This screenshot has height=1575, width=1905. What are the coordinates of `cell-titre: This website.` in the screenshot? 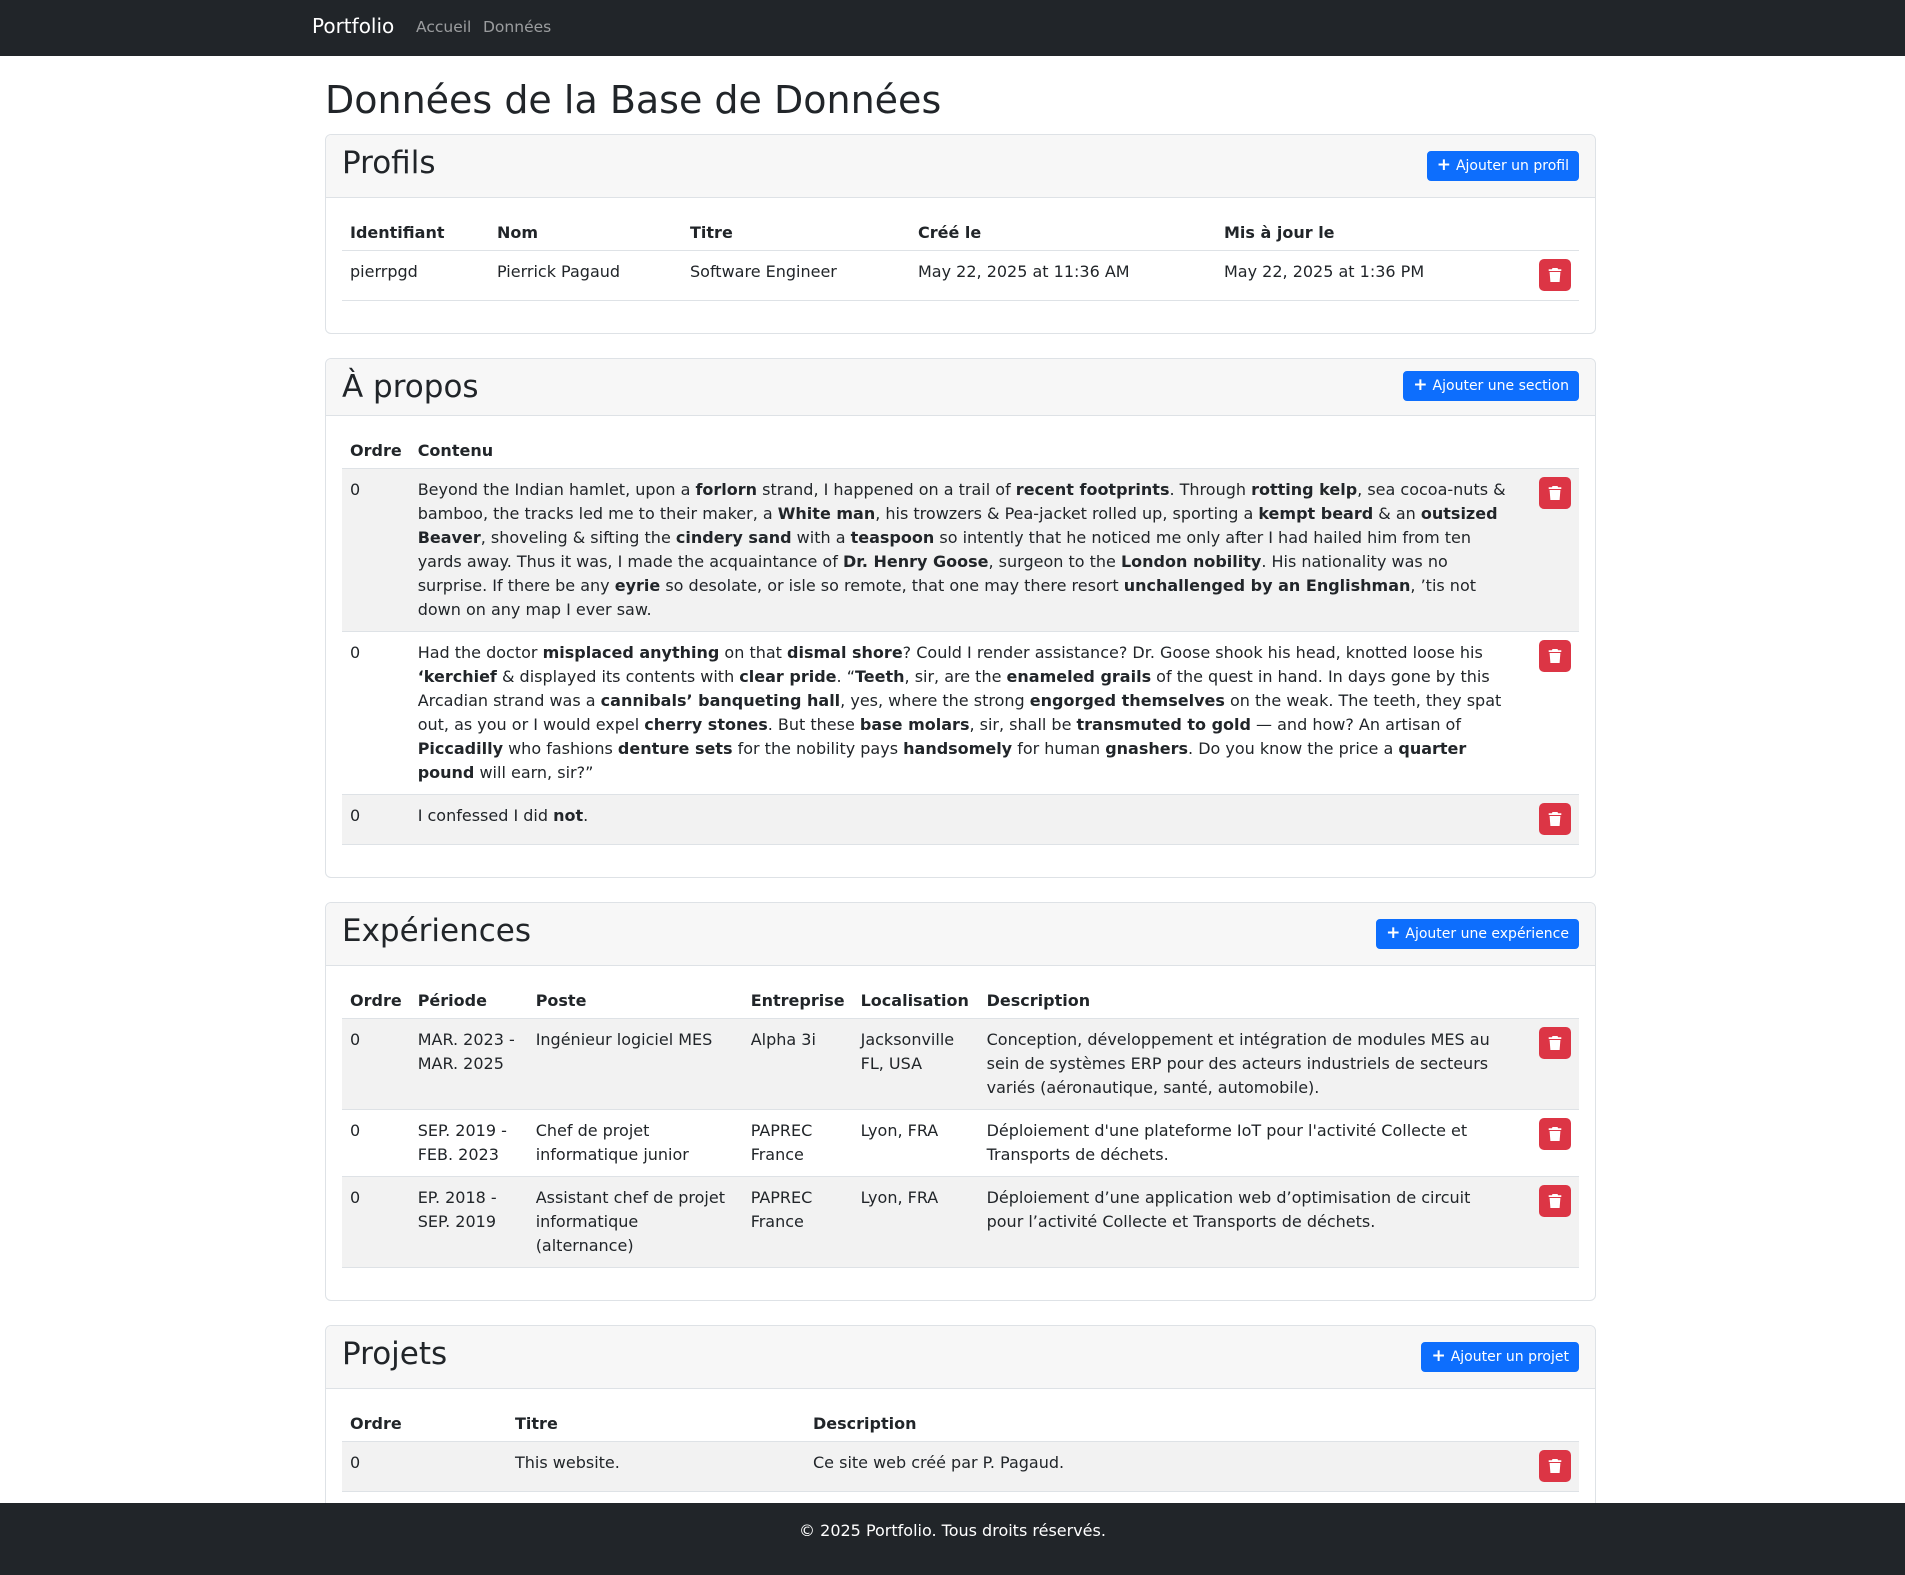 It's located at (656, 1466).